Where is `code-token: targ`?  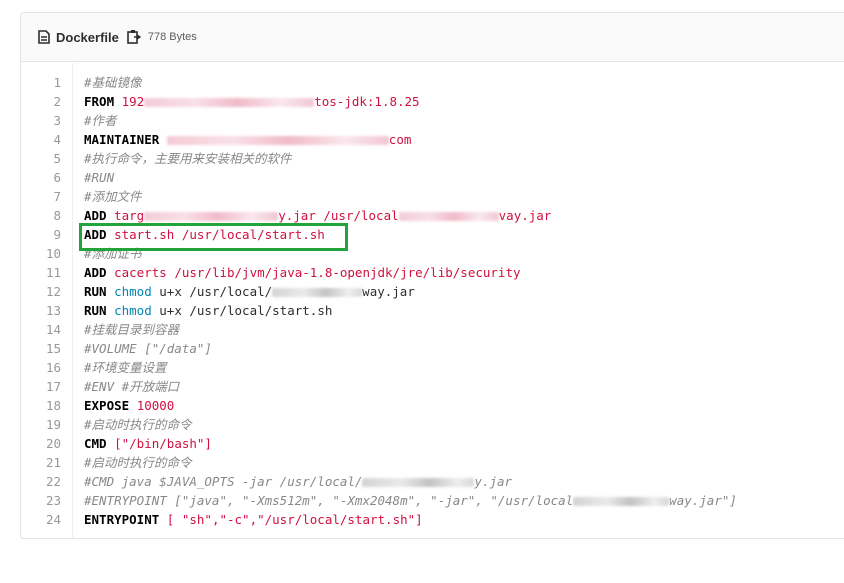
code-token: targ is located at coordinates (129, 215).